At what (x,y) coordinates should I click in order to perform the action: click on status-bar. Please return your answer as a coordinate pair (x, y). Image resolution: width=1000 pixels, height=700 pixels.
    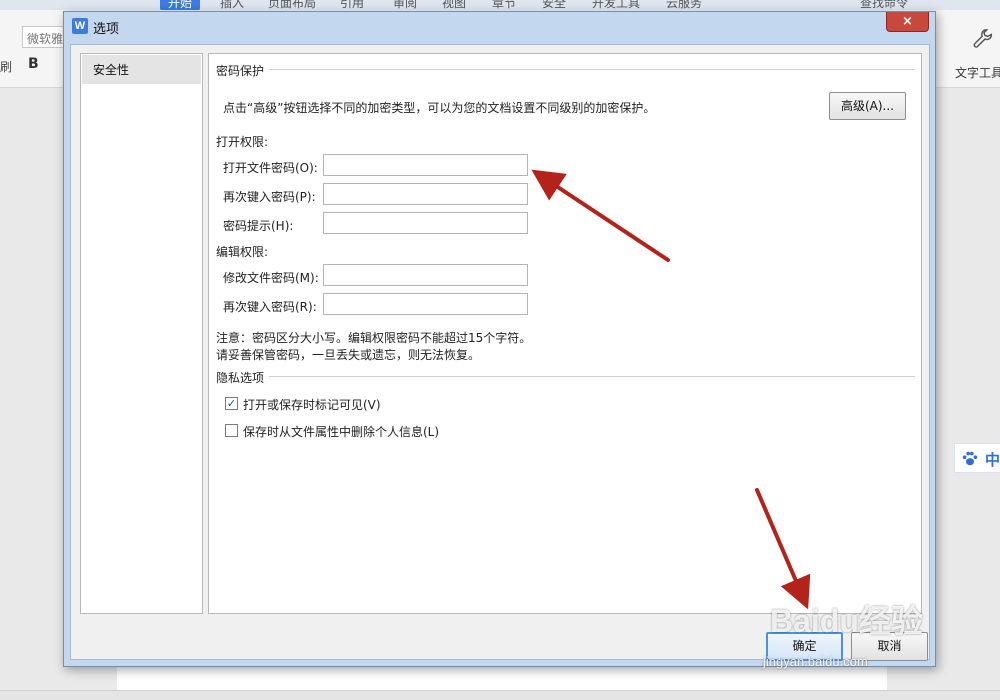
    Looking at the image, I should click on (500, 695).